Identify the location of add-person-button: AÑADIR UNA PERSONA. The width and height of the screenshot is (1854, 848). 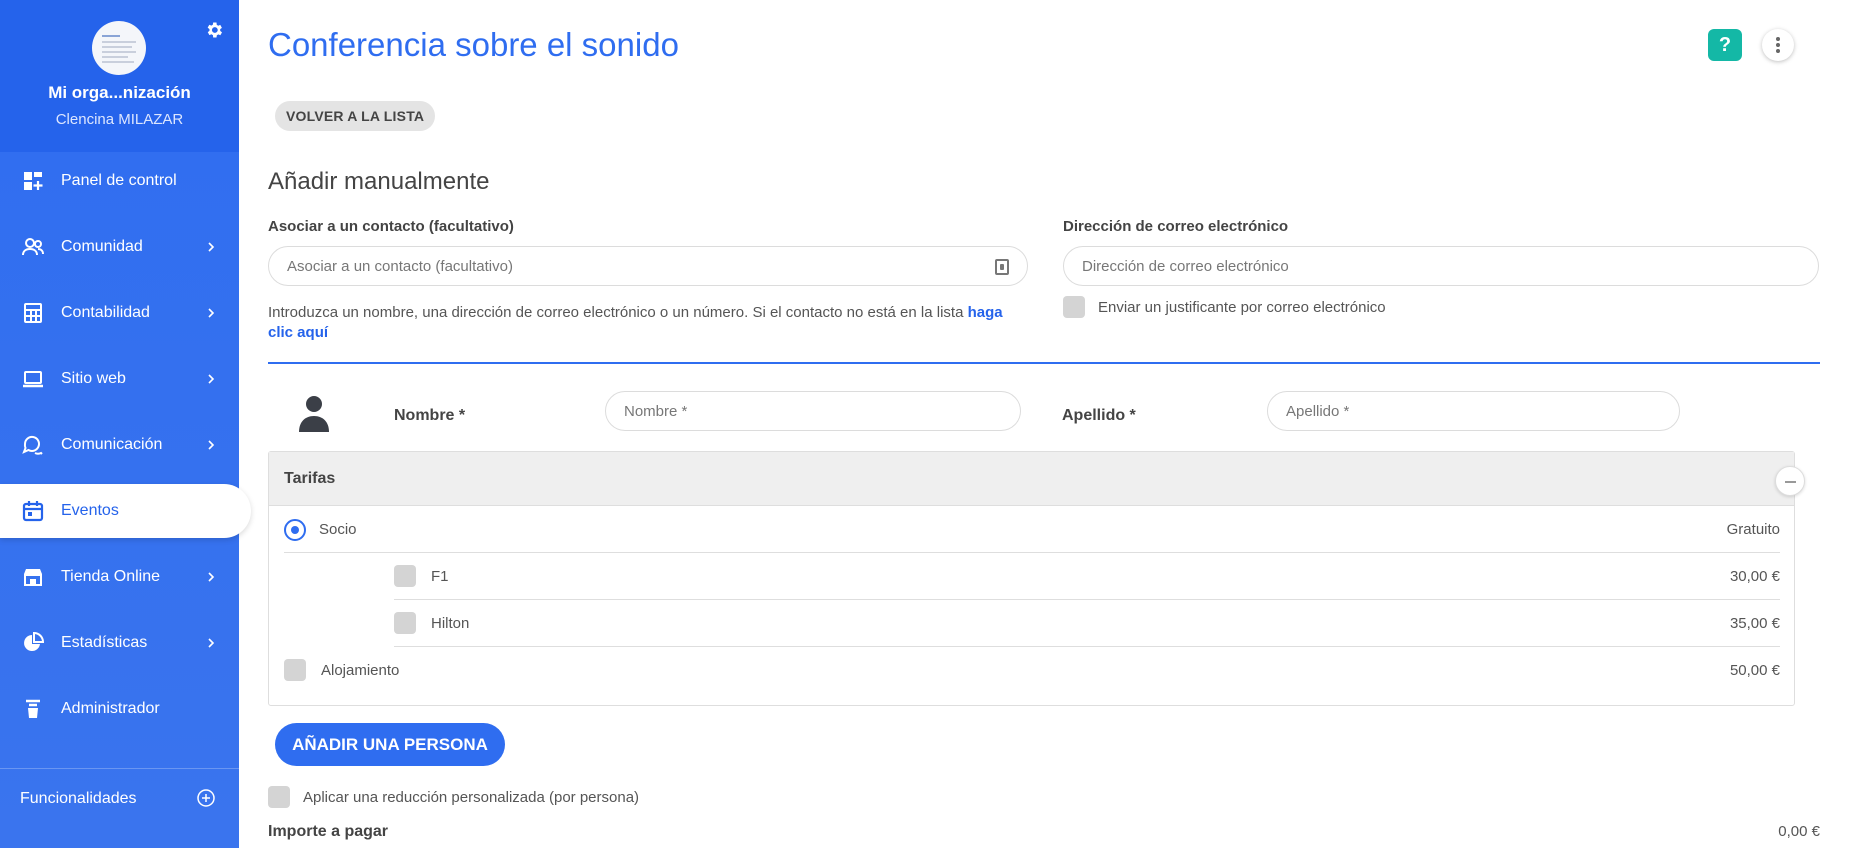
(390, 744).